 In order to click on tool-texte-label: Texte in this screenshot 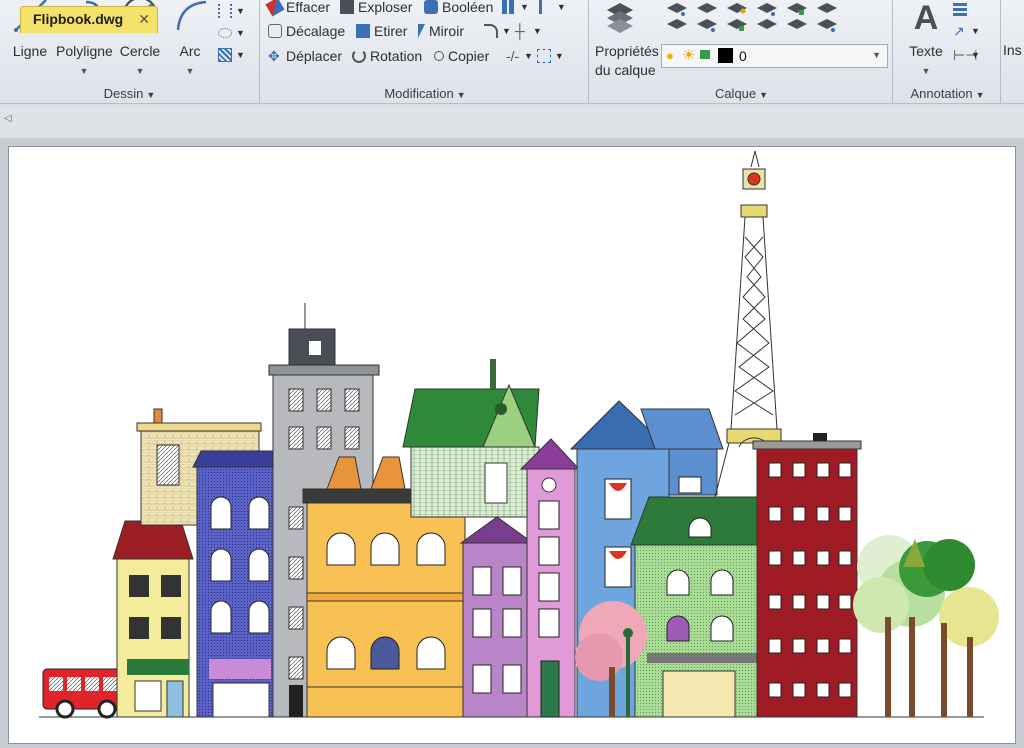, I will do `click(926, 51)`.